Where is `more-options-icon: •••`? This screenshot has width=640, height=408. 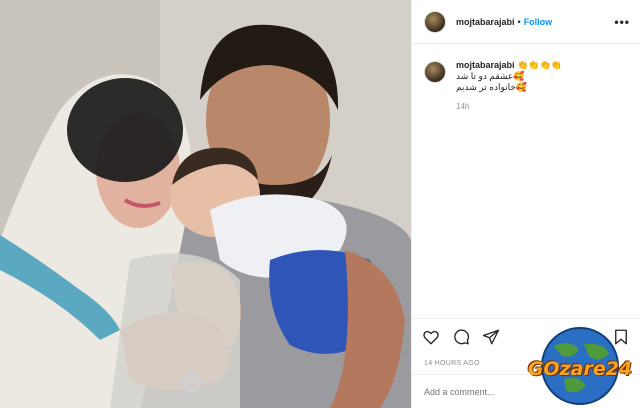
more-options-icon: ••• is located at coordinates (622, 22).